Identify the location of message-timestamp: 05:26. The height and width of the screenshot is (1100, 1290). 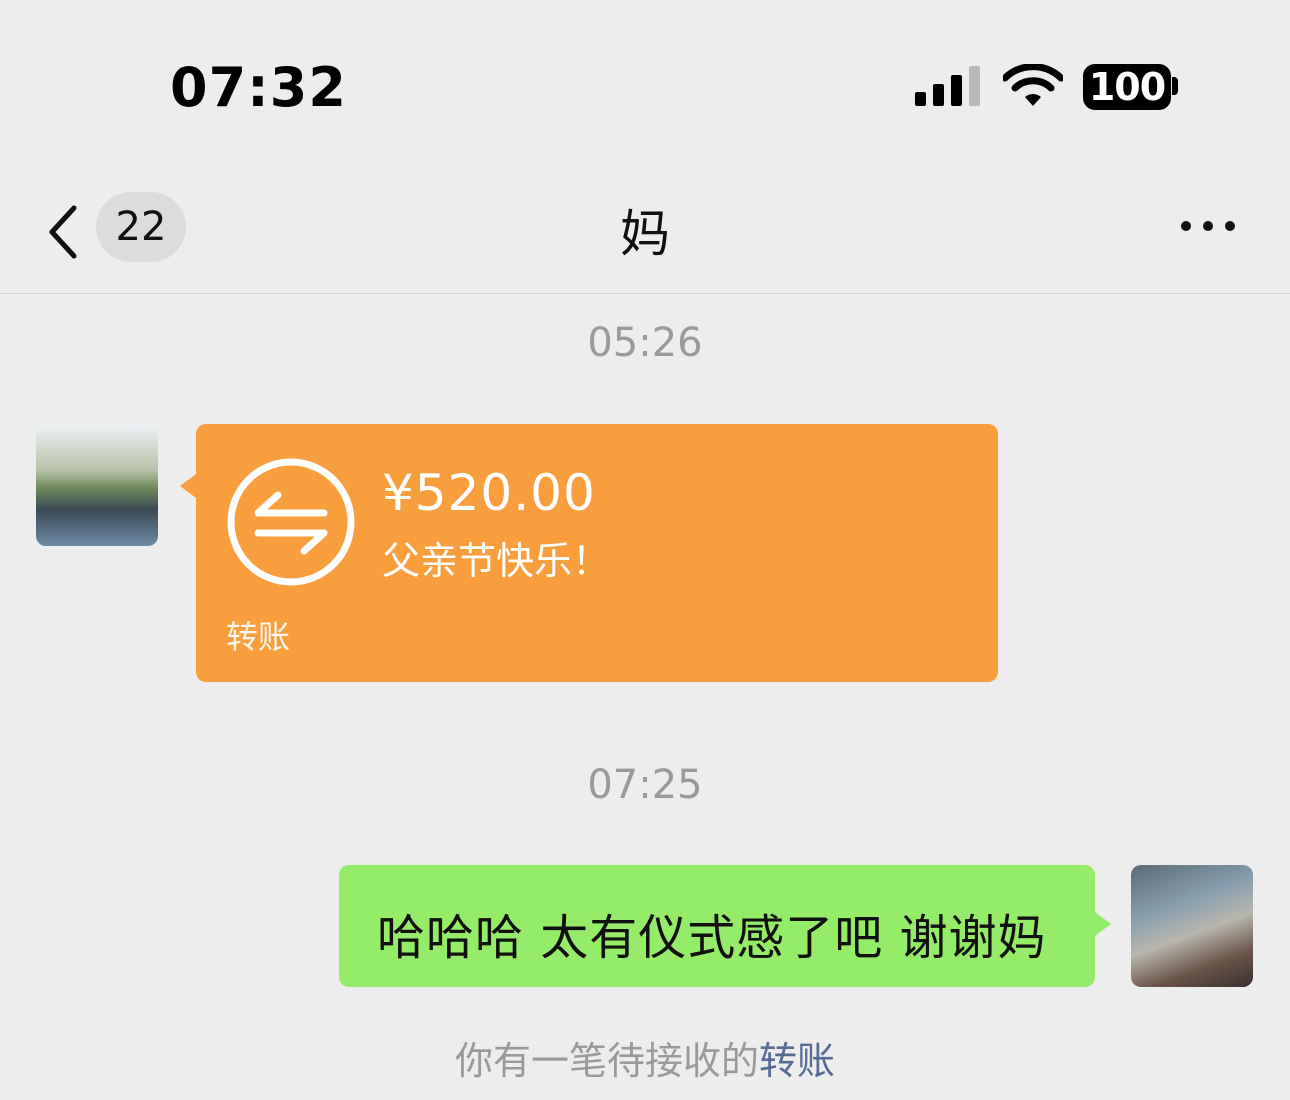
(645, 343).